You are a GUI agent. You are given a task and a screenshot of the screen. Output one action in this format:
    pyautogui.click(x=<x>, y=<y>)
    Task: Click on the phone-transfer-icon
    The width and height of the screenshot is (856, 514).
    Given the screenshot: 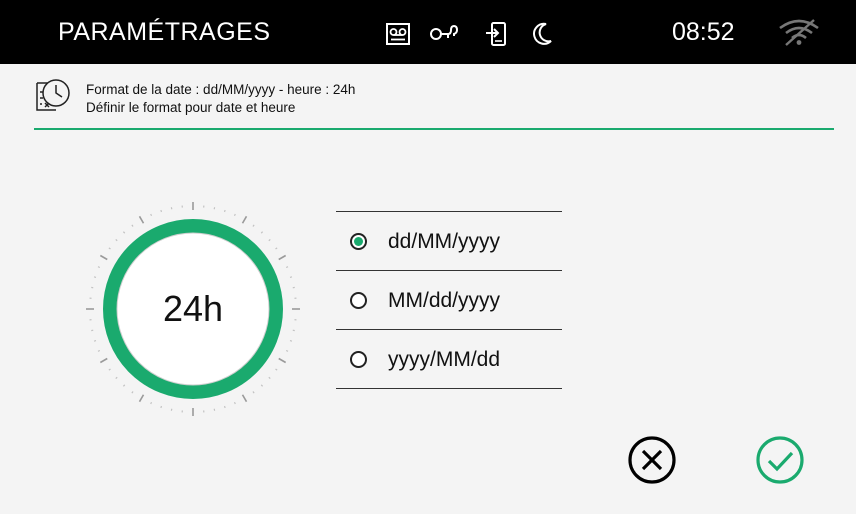 What is the action you would take?
    pyautogui.click(x=496, y=34)
    